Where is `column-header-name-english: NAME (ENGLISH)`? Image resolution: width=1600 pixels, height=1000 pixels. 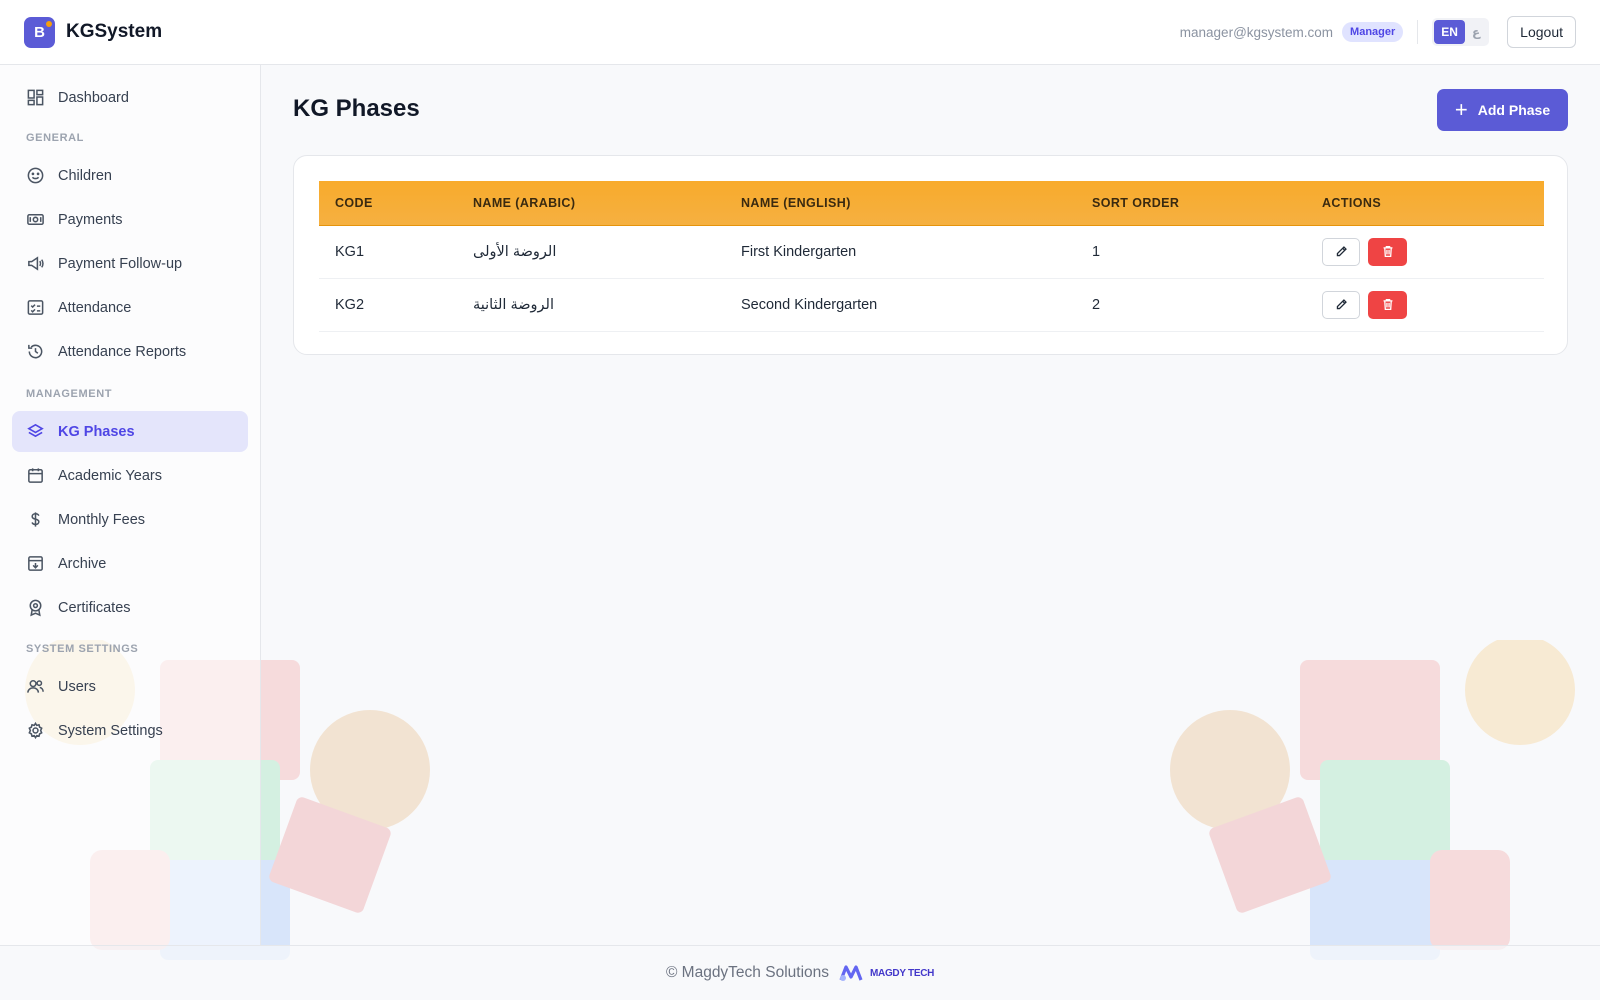 column-header-name-english: NAME (ENGLISH) is located at coordinates (900, 203).